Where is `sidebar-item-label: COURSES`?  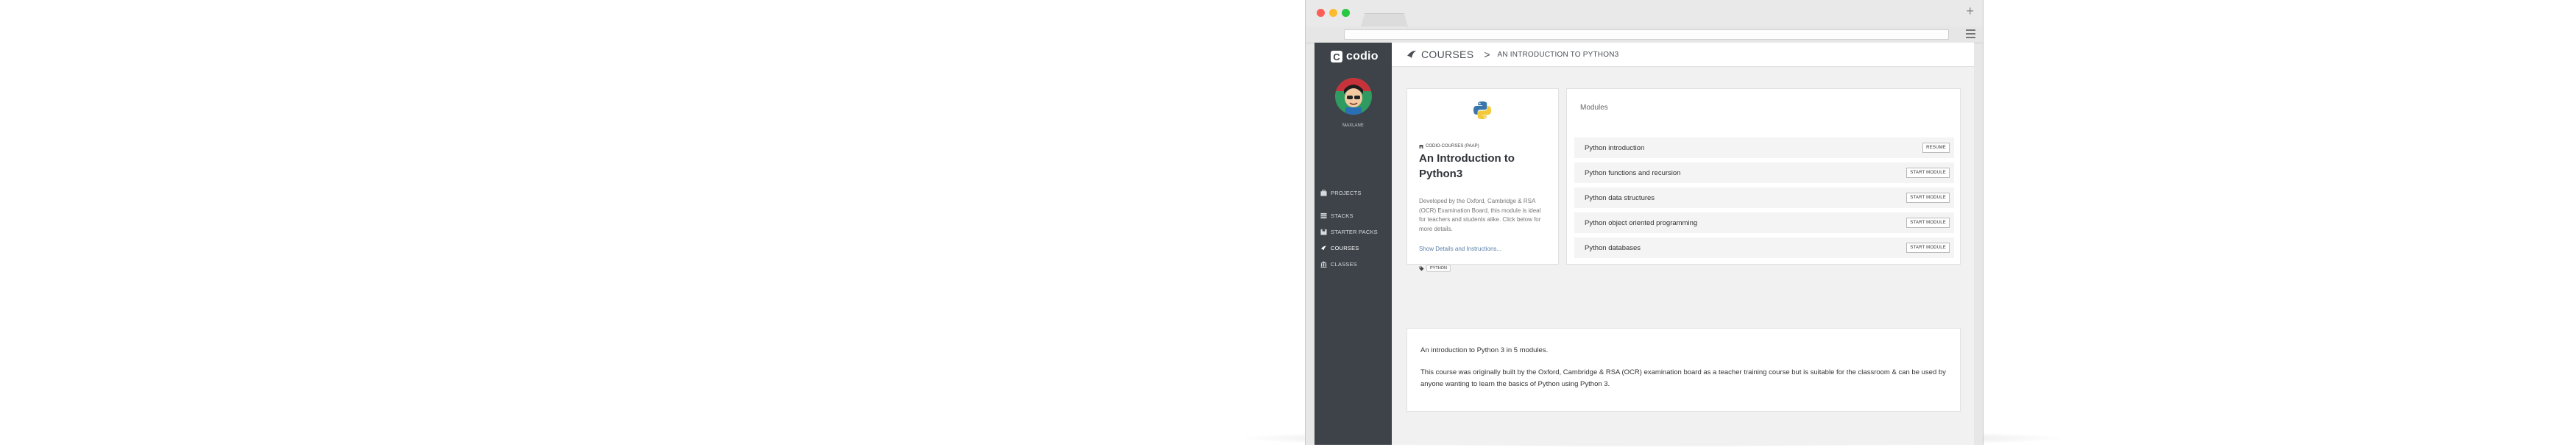
sidebar-item-label: COURSES is located at coordinates (1345, 248).